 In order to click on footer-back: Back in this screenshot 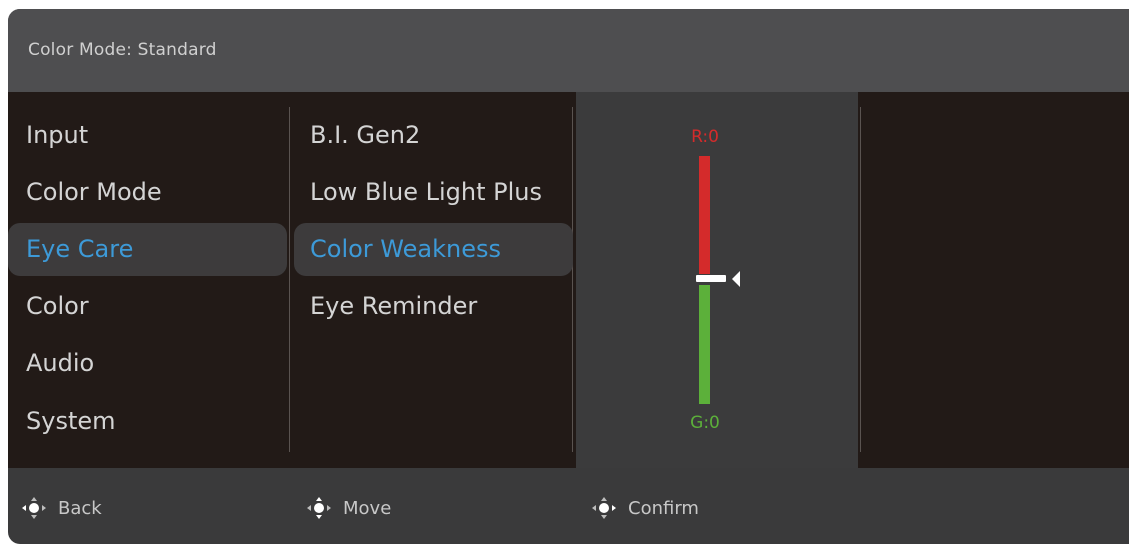, I will do `click(61, 508)`.